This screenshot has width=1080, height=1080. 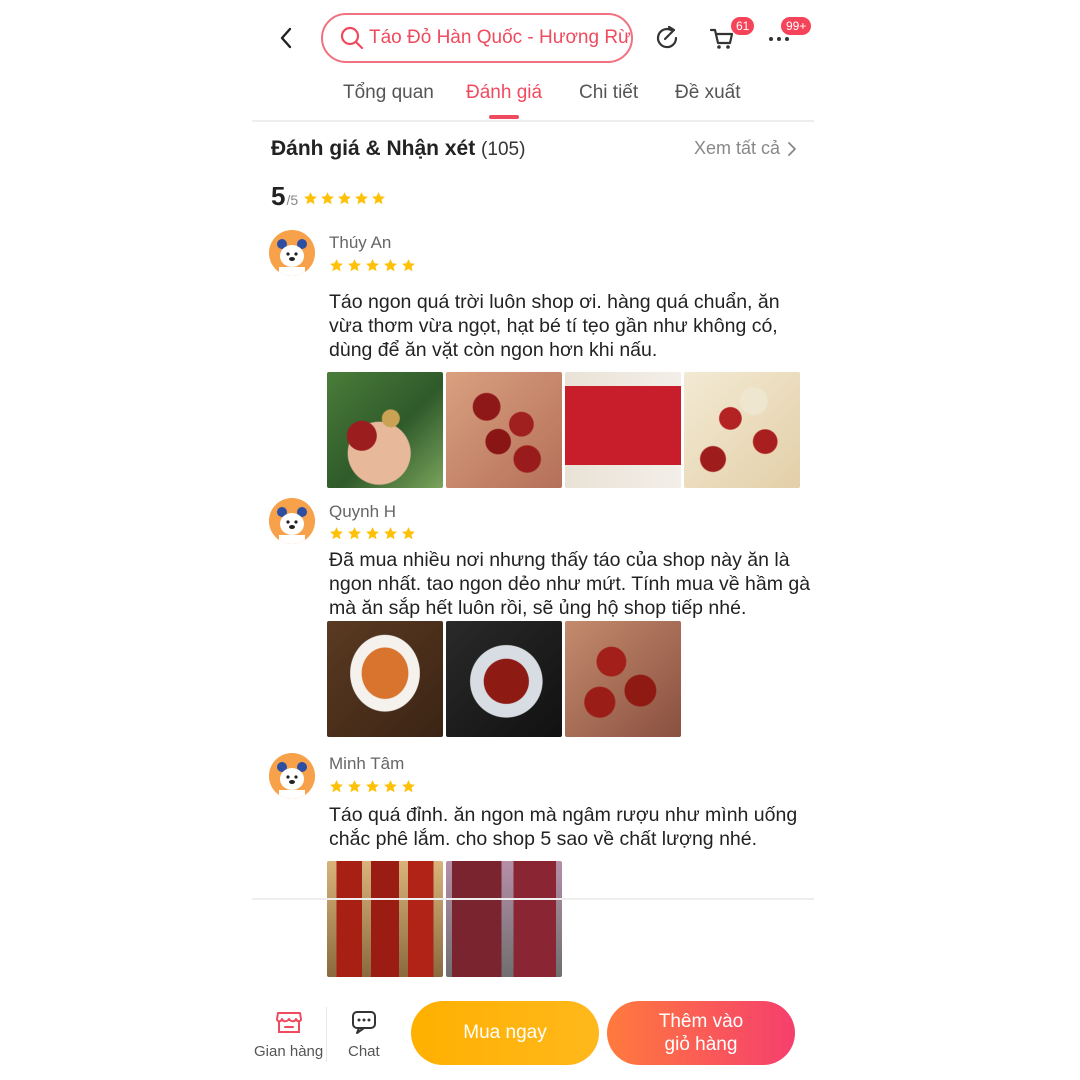 I want to click on tab-overview: Tổng quan, so click(x=388, y=93).